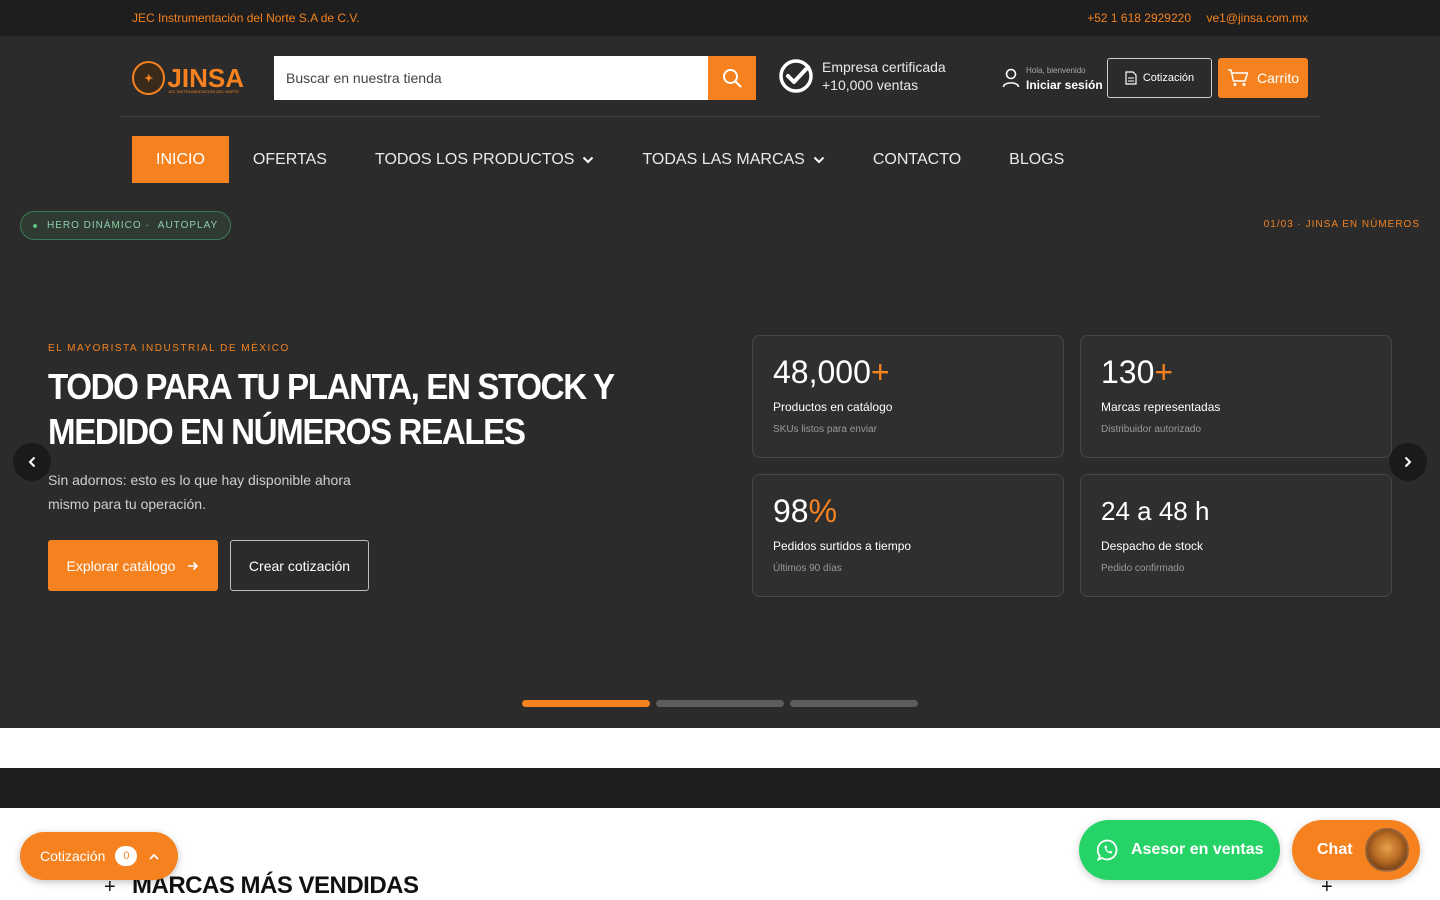 The width and height of the screenshot is (1440, 900). What do you see at coordinates (35, 225) in the screenshot?
I see `status-dot-icon` at bounding box center [35, 225].